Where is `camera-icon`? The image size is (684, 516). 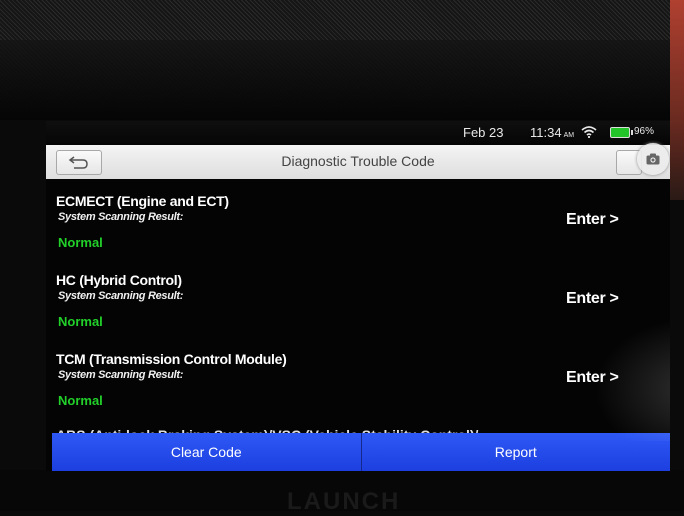
camera-icon is located at coordinates (653, 159).